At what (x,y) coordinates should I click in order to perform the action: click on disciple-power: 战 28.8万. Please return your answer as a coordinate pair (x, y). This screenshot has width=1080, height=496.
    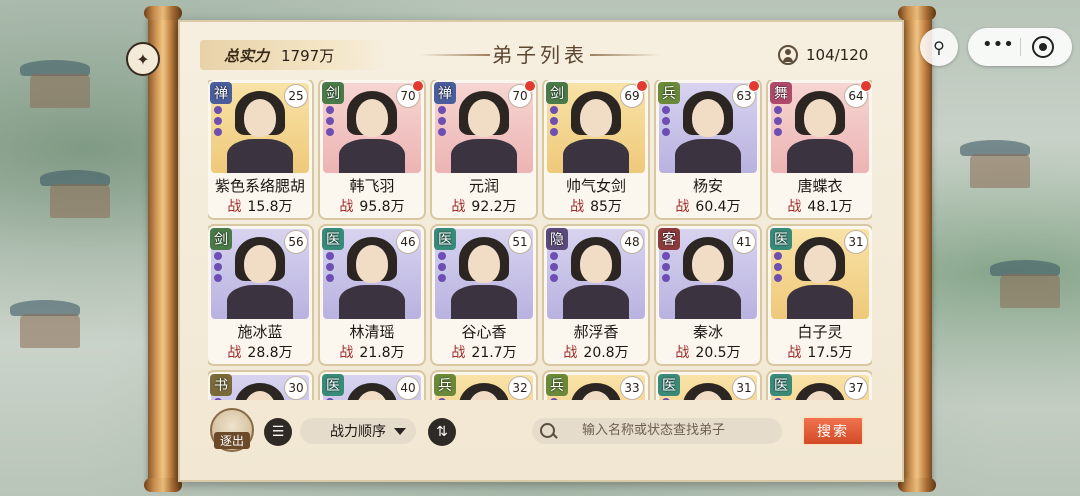
    Looking at the image, I should click on (260, 352).